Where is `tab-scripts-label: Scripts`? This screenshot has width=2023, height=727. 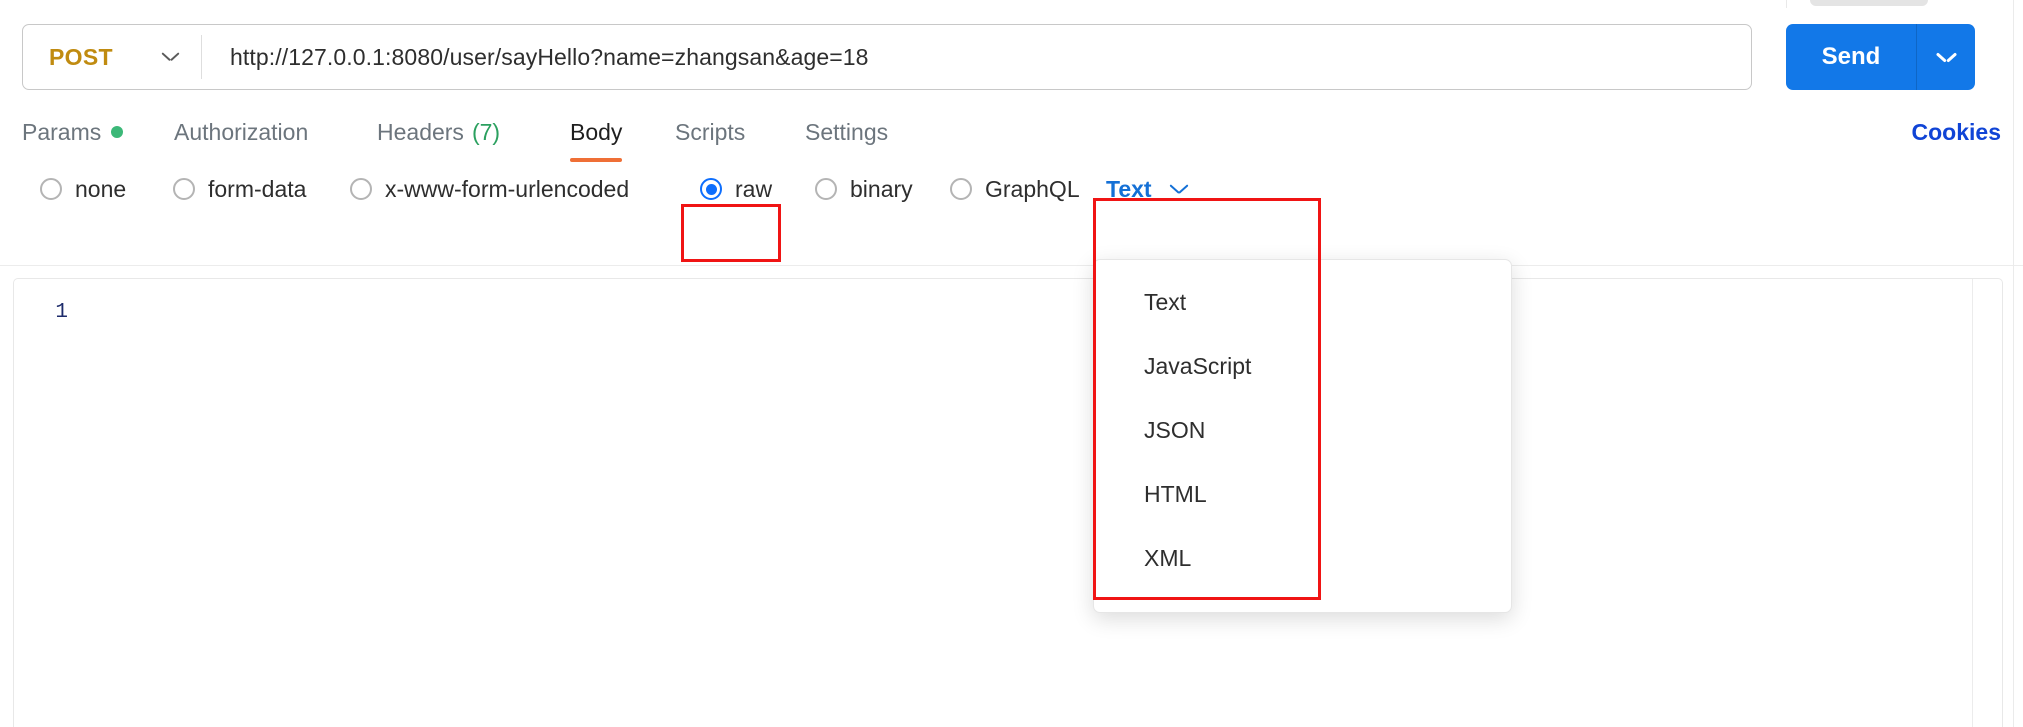 tab-scripts-label: Scripts is located at coordinates (710, 131).